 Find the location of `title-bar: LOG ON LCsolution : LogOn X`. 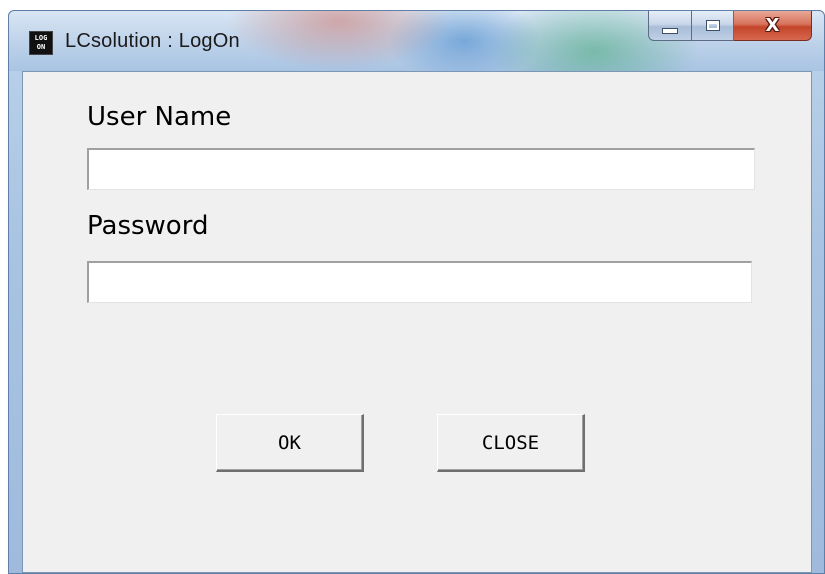

title-bar: LOG ON LCsolution : LogOn X is located at coordinates (416, 41).